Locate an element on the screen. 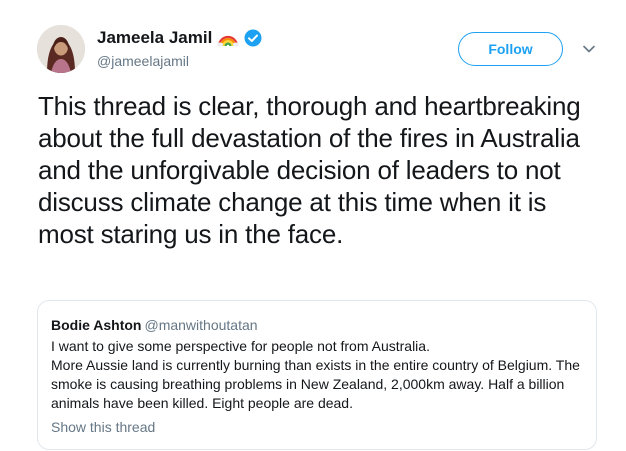  avatar is located at coordinates (61, 49).